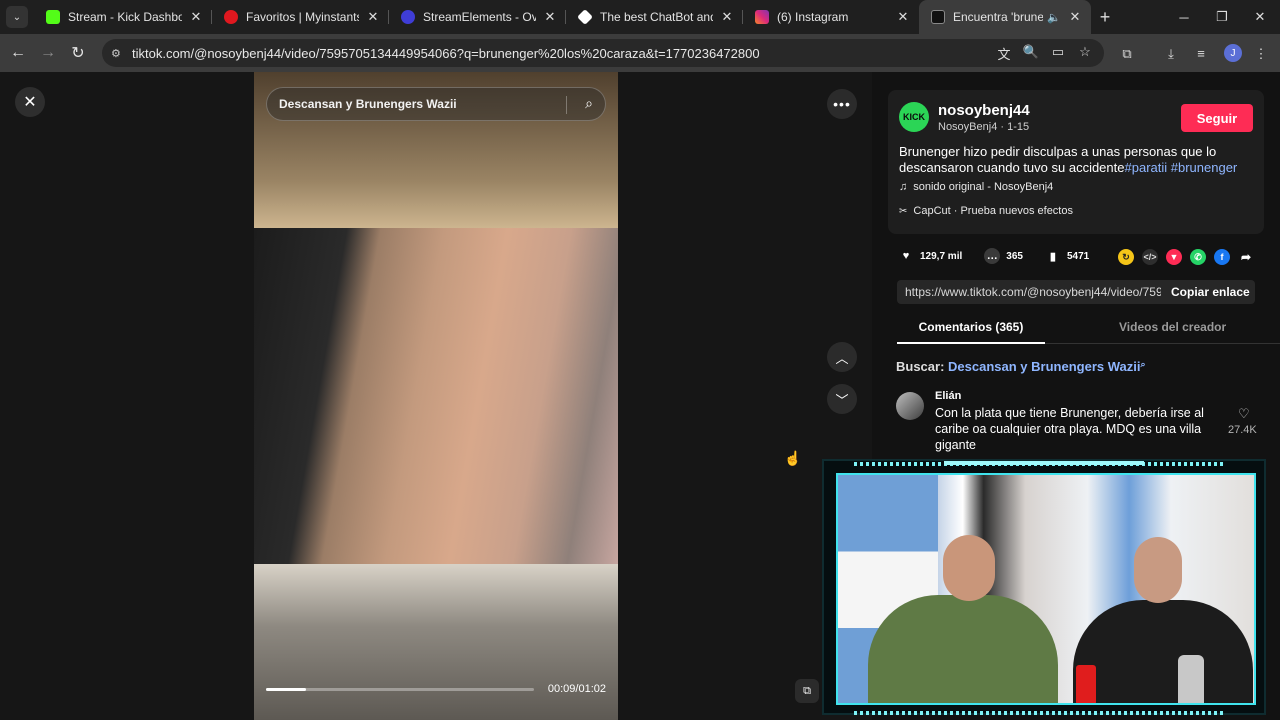 The image size is (1280, 720). Describe the element at coordinates (1242, 430) in the screenshot. I see `comment-like-count: 27.4K` at that location.